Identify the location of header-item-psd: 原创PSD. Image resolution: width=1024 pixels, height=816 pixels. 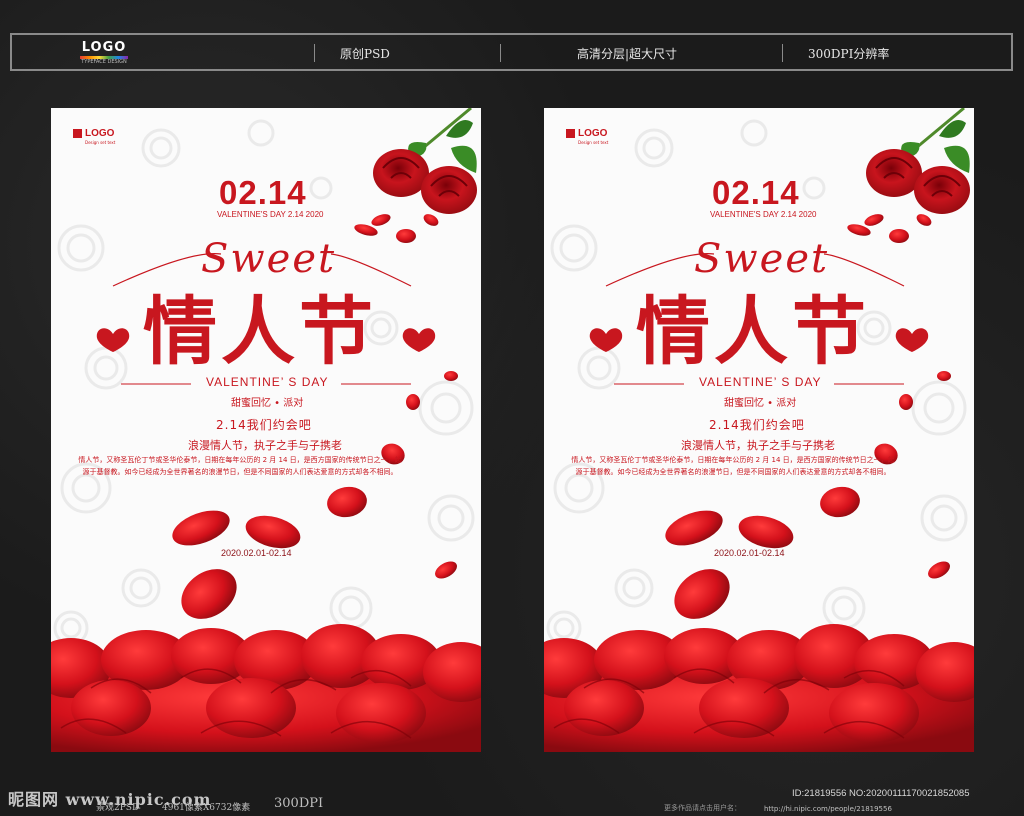
(365, 54).